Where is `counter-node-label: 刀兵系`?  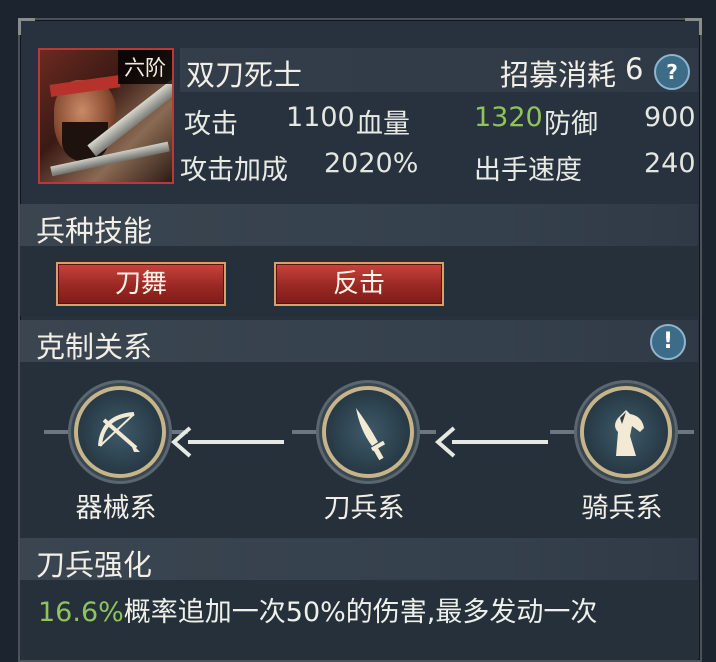 counter-node-label: 刀兵系 is located at coordinates (364, 508).